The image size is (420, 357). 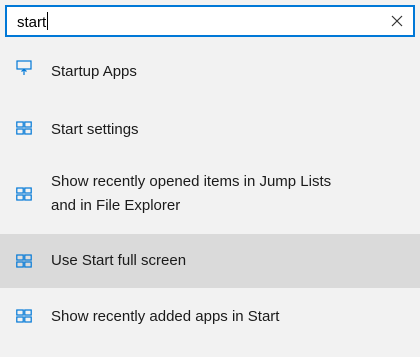 I want to click on text-caret, so click(x=48, y=21).